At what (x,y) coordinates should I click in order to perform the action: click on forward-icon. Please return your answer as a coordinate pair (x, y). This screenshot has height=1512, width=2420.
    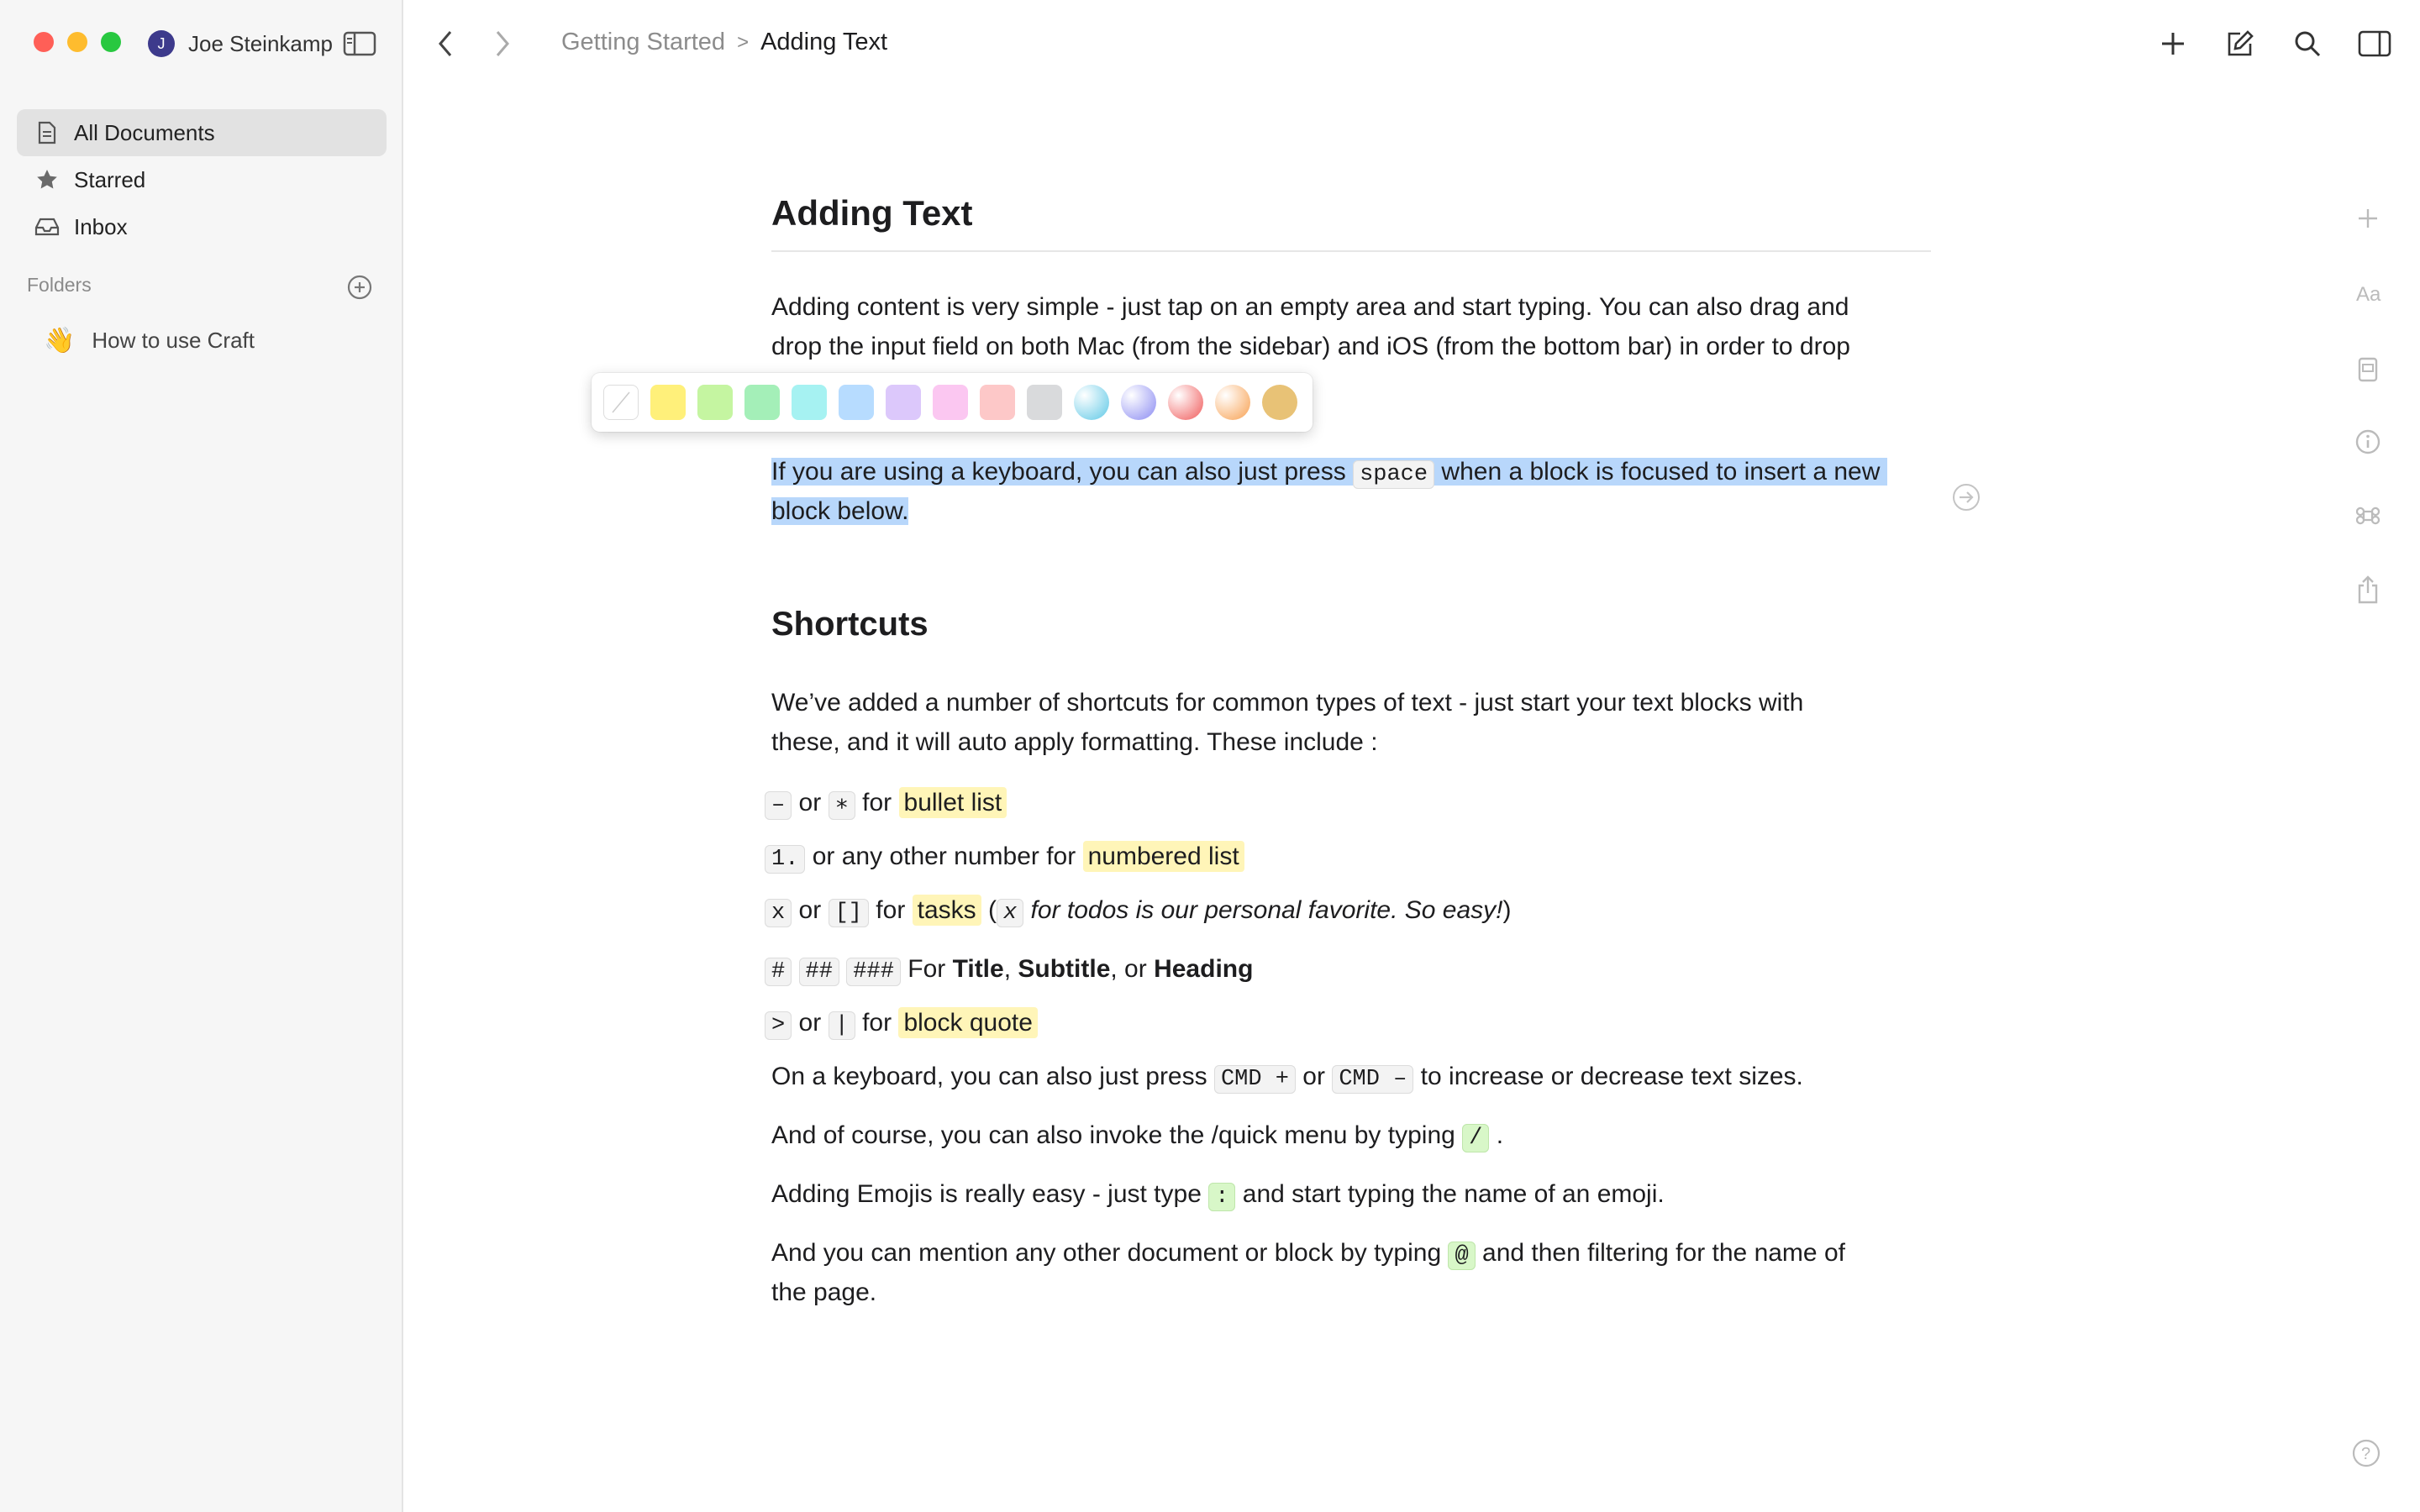
    Looking at the image, I should click on (502, 46).